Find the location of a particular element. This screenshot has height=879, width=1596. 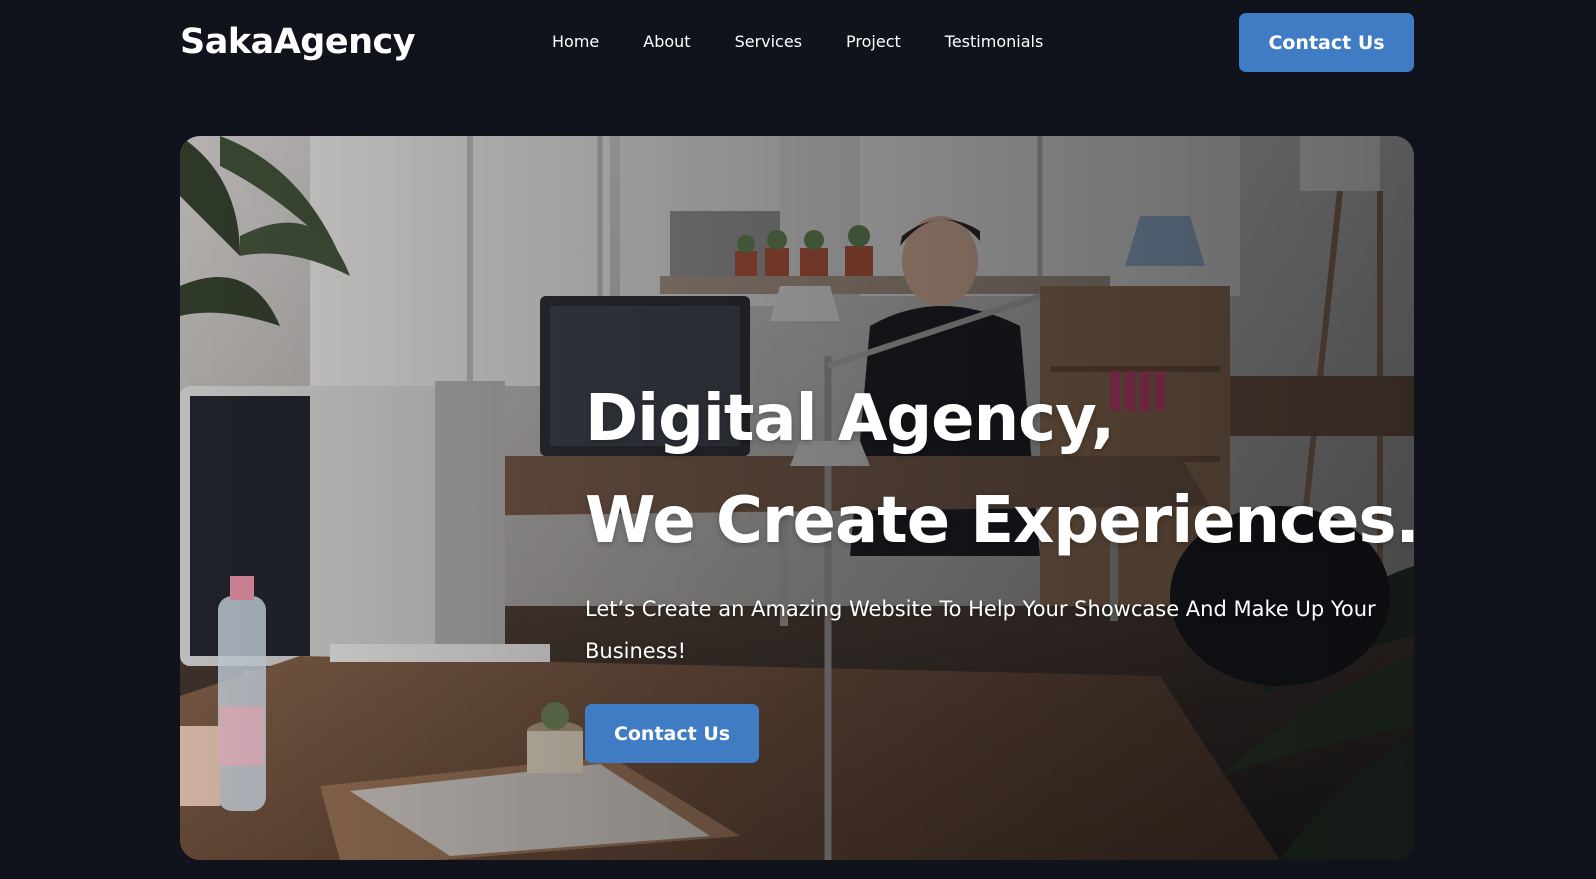

hero-title: Digital Agency, We Create Experiences. is located at coordinates (999, 470).